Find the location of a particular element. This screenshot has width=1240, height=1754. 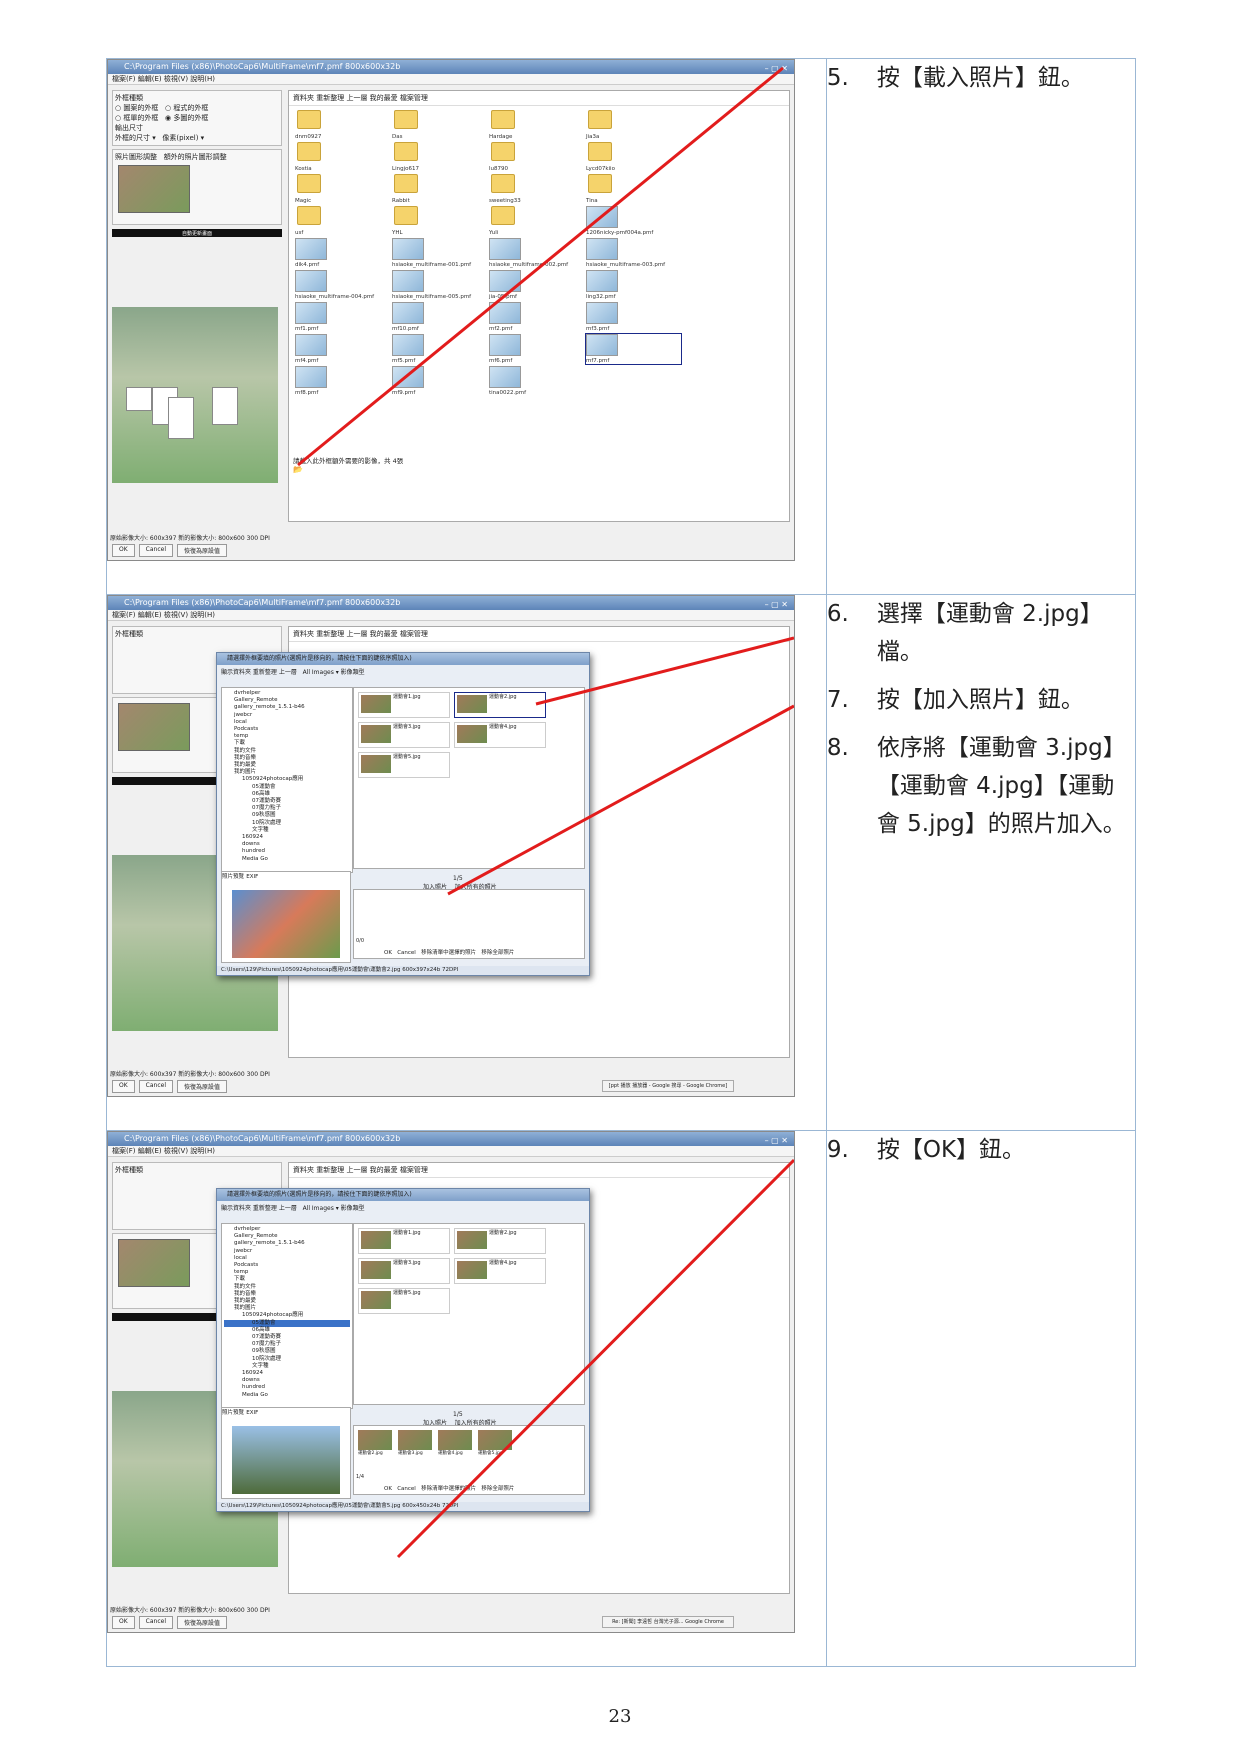

frame-file-item: ling32.pmf is located at coordinates (633, 285).